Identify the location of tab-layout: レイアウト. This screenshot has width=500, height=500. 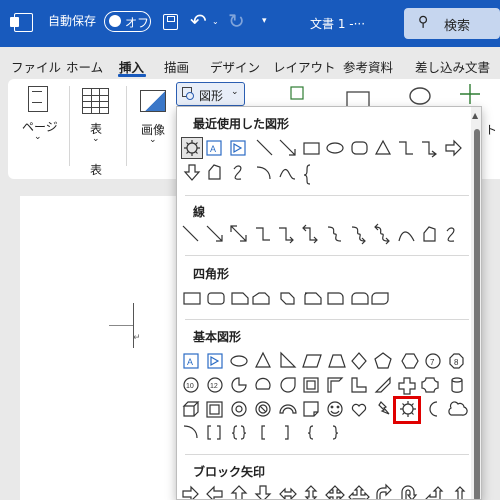
(304, 66).